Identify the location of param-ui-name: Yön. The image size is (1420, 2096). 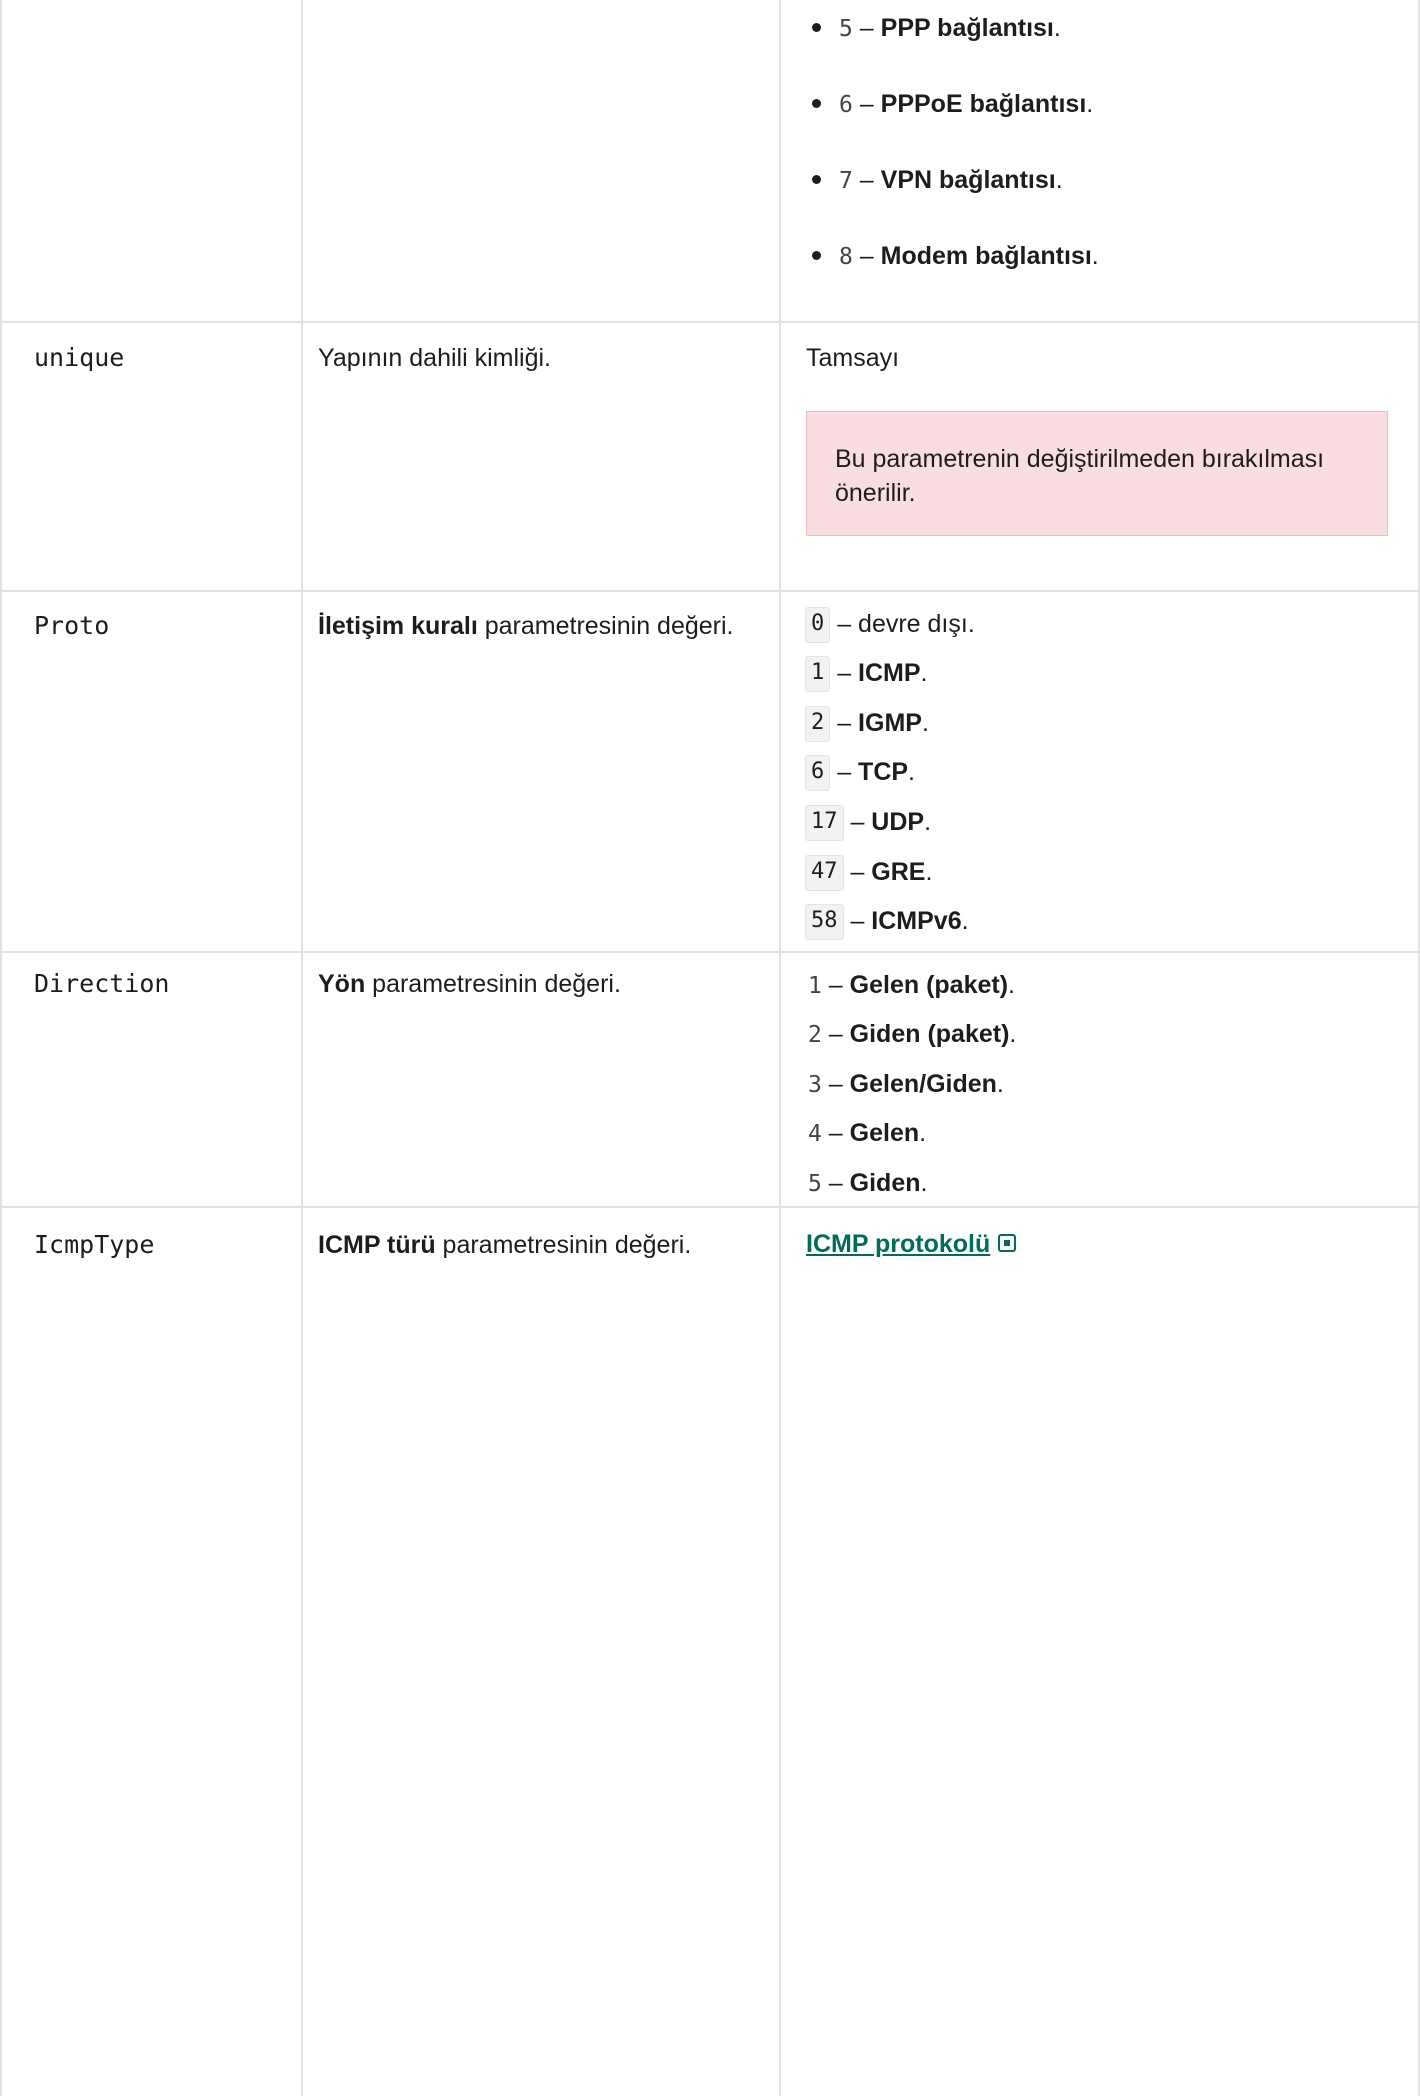
(342, 984).